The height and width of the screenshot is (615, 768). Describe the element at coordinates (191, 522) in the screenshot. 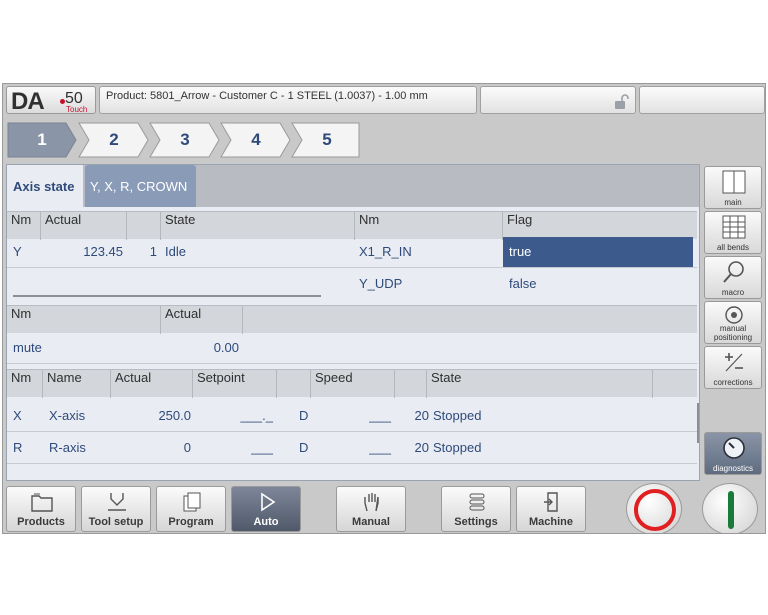

I see `program-label: Program` at that location.